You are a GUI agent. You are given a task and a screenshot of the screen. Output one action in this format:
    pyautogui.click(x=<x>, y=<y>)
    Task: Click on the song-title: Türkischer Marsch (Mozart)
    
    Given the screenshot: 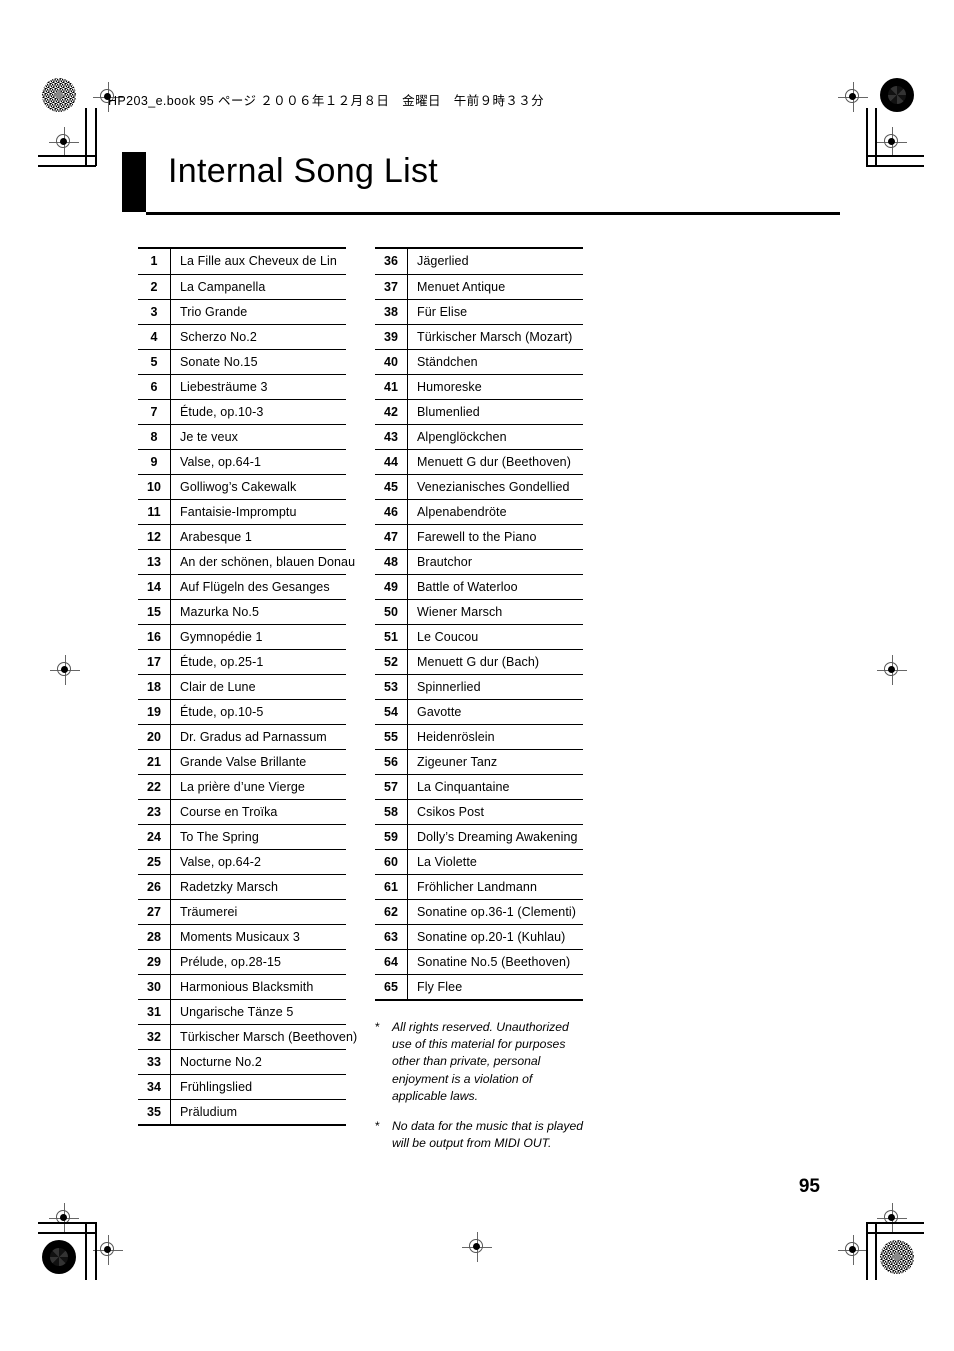 What is the action you would take?
    pyautogui.click(x=495, y=336)
    